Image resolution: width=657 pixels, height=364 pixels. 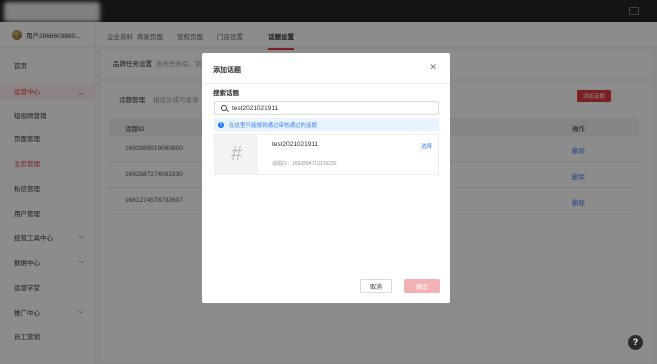 I want to click on dialog-divider, so click(x=326, y=83).